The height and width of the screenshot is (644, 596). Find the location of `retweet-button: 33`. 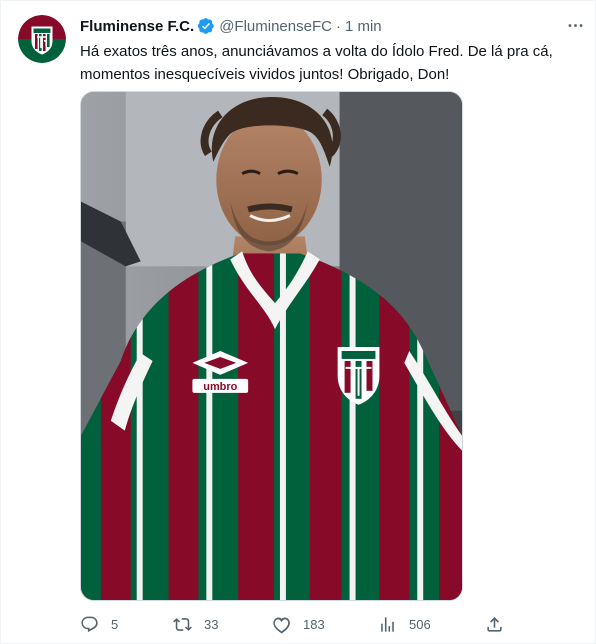

retweet-button: 33 is located at coordinates (195, 624).